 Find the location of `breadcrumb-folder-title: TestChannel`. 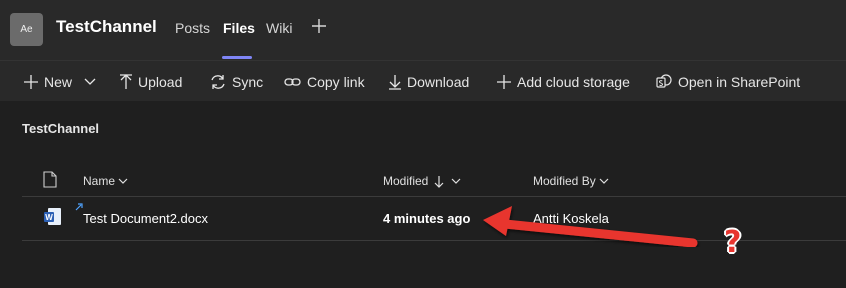

breadcrumb-folder-title: TestChannel is located at coordinates (60, 128).